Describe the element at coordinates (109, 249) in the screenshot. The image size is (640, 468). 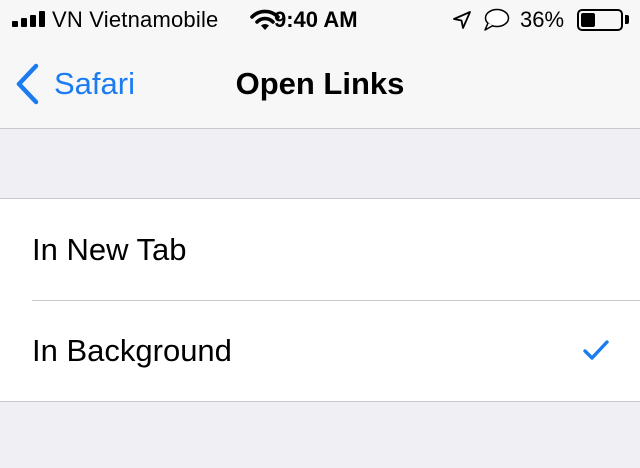
I see `option-label: In New Tab` at that location.